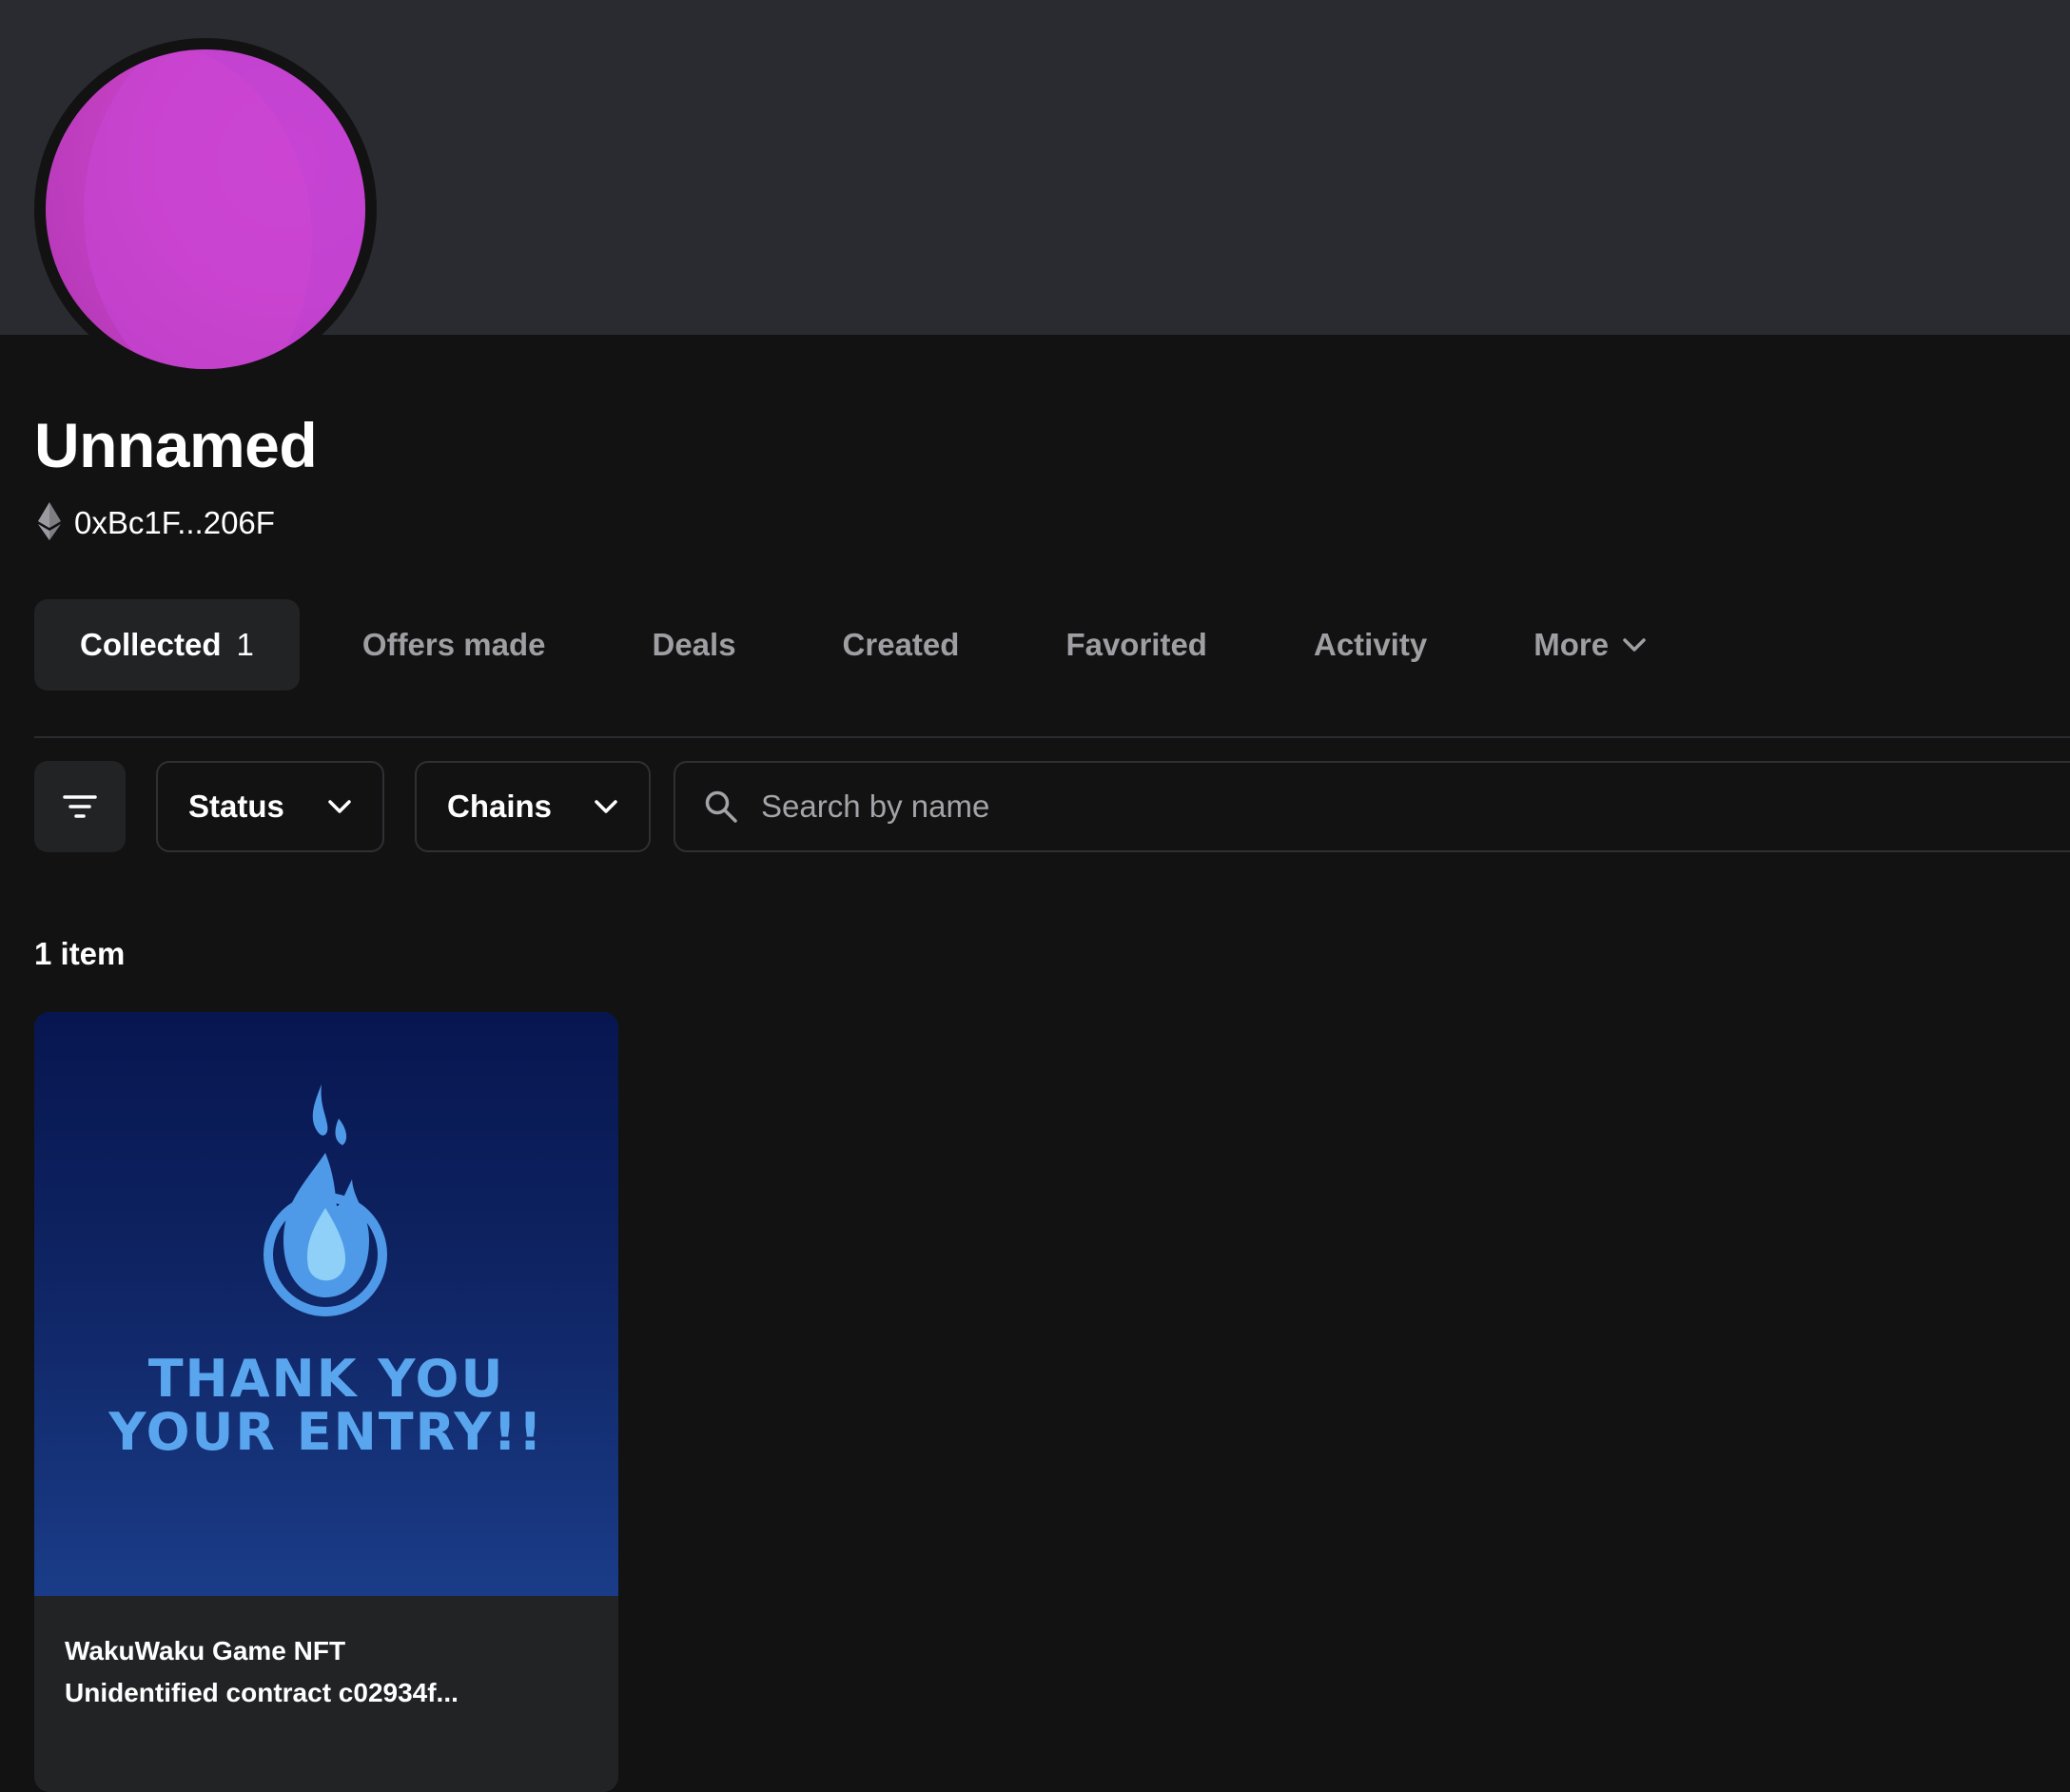 The height and width of the screenshot is (1792, 2070). Describe the element at coordinates (205, 209) in the screenshot. I see `avatar` at that location.